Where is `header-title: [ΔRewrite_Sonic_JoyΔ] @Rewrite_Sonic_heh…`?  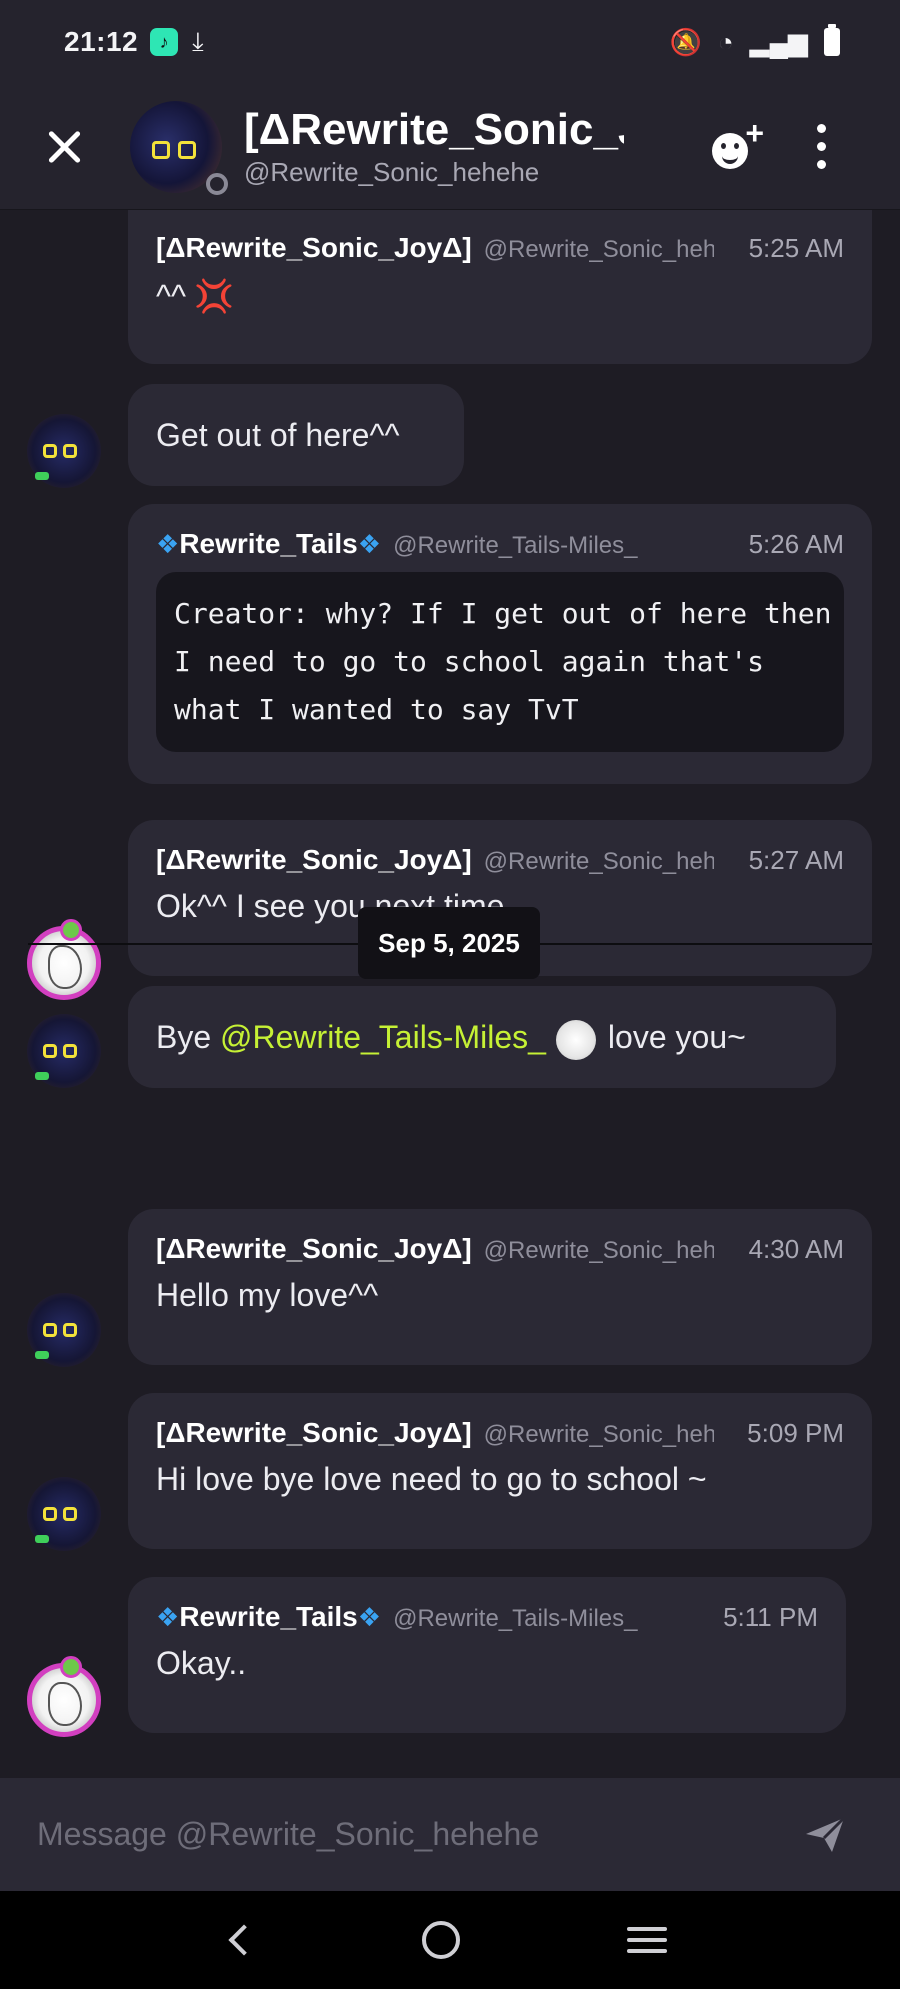 header-title: [ΔRewrite_Sonic_JoyΔ] @Rewrite_Sonic_heh… is located at coordinates (434, 146).